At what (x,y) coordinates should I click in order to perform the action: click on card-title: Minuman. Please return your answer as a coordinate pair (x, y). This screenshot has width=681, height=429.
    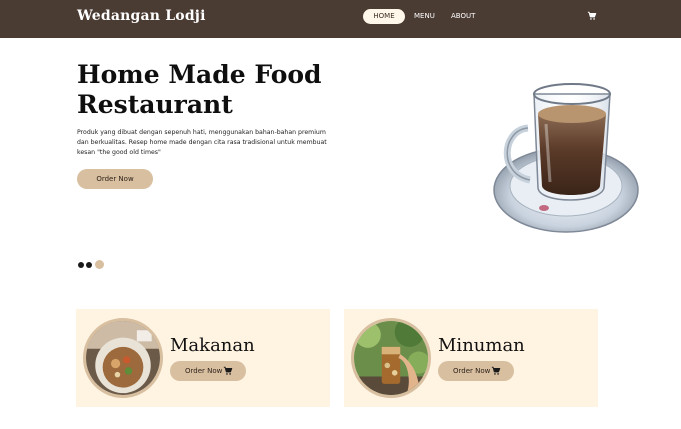
    Looking at the image, I should click on (481, 345).